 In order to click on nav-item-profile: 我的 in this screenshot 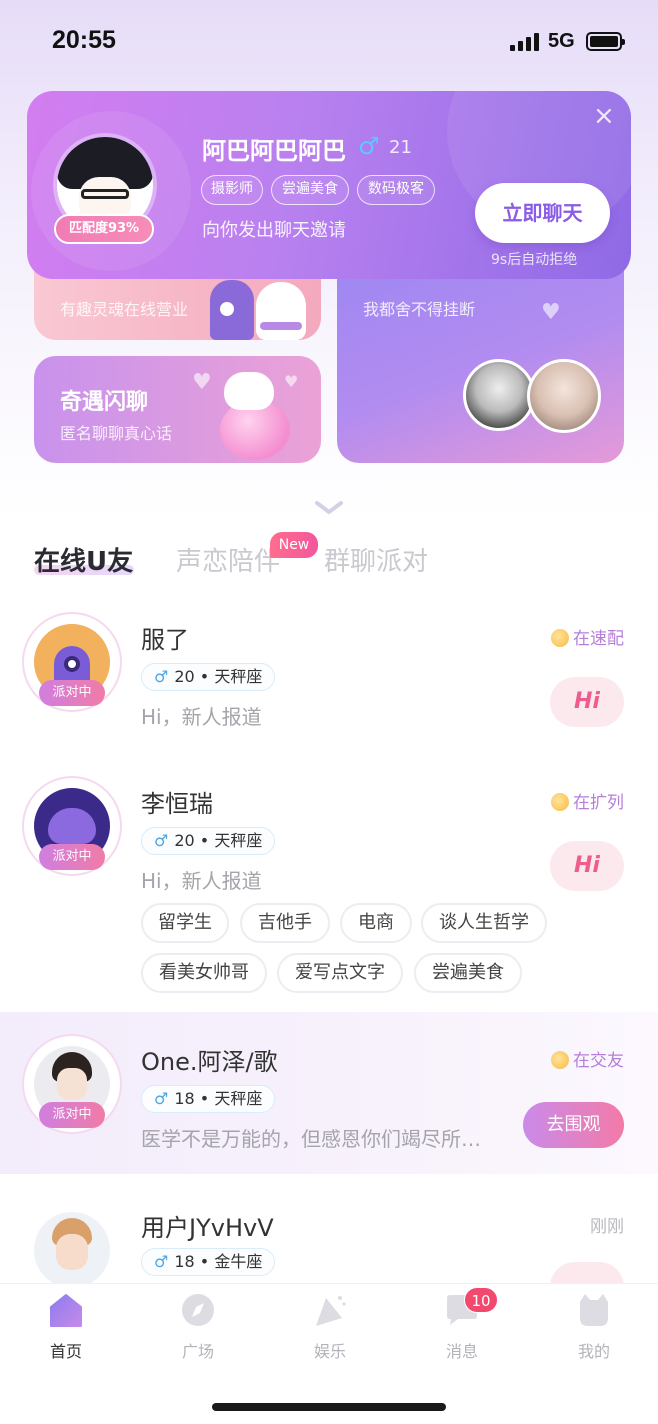, I will do `click(593, 1329)`.